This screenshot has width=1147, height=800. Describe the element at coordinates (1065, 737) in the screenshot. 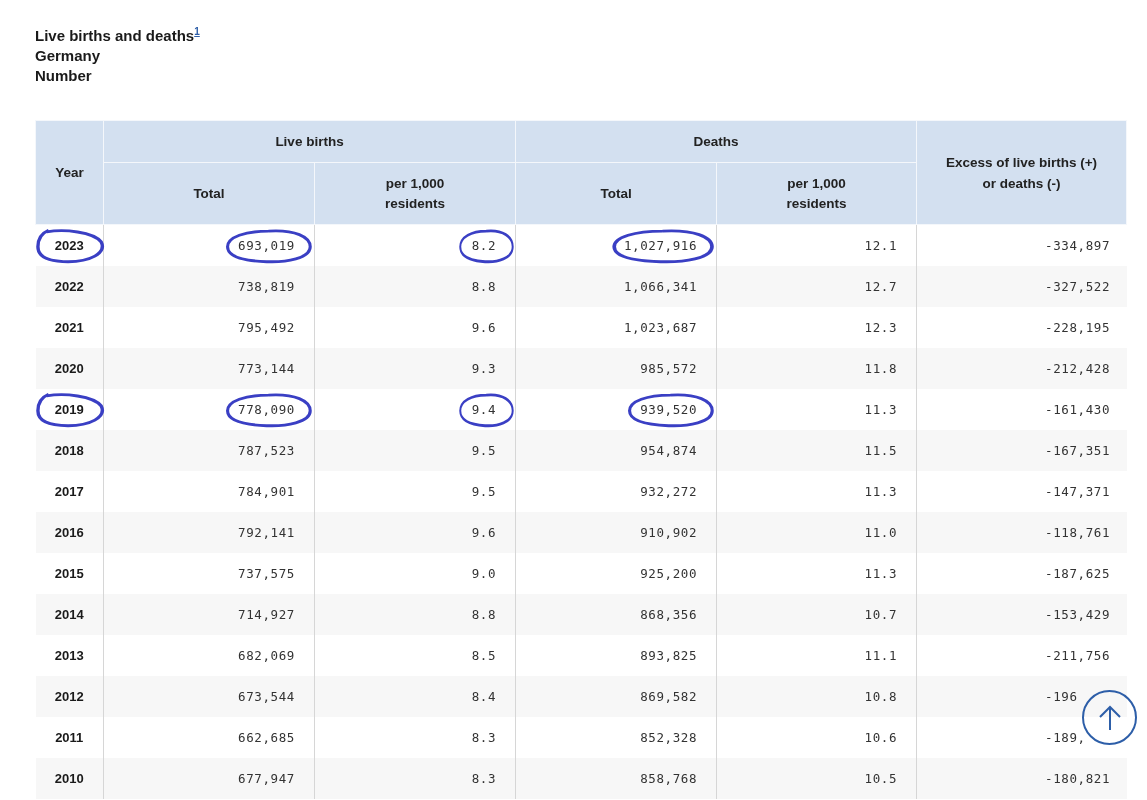

I see `table-cell: -189,` at that location.